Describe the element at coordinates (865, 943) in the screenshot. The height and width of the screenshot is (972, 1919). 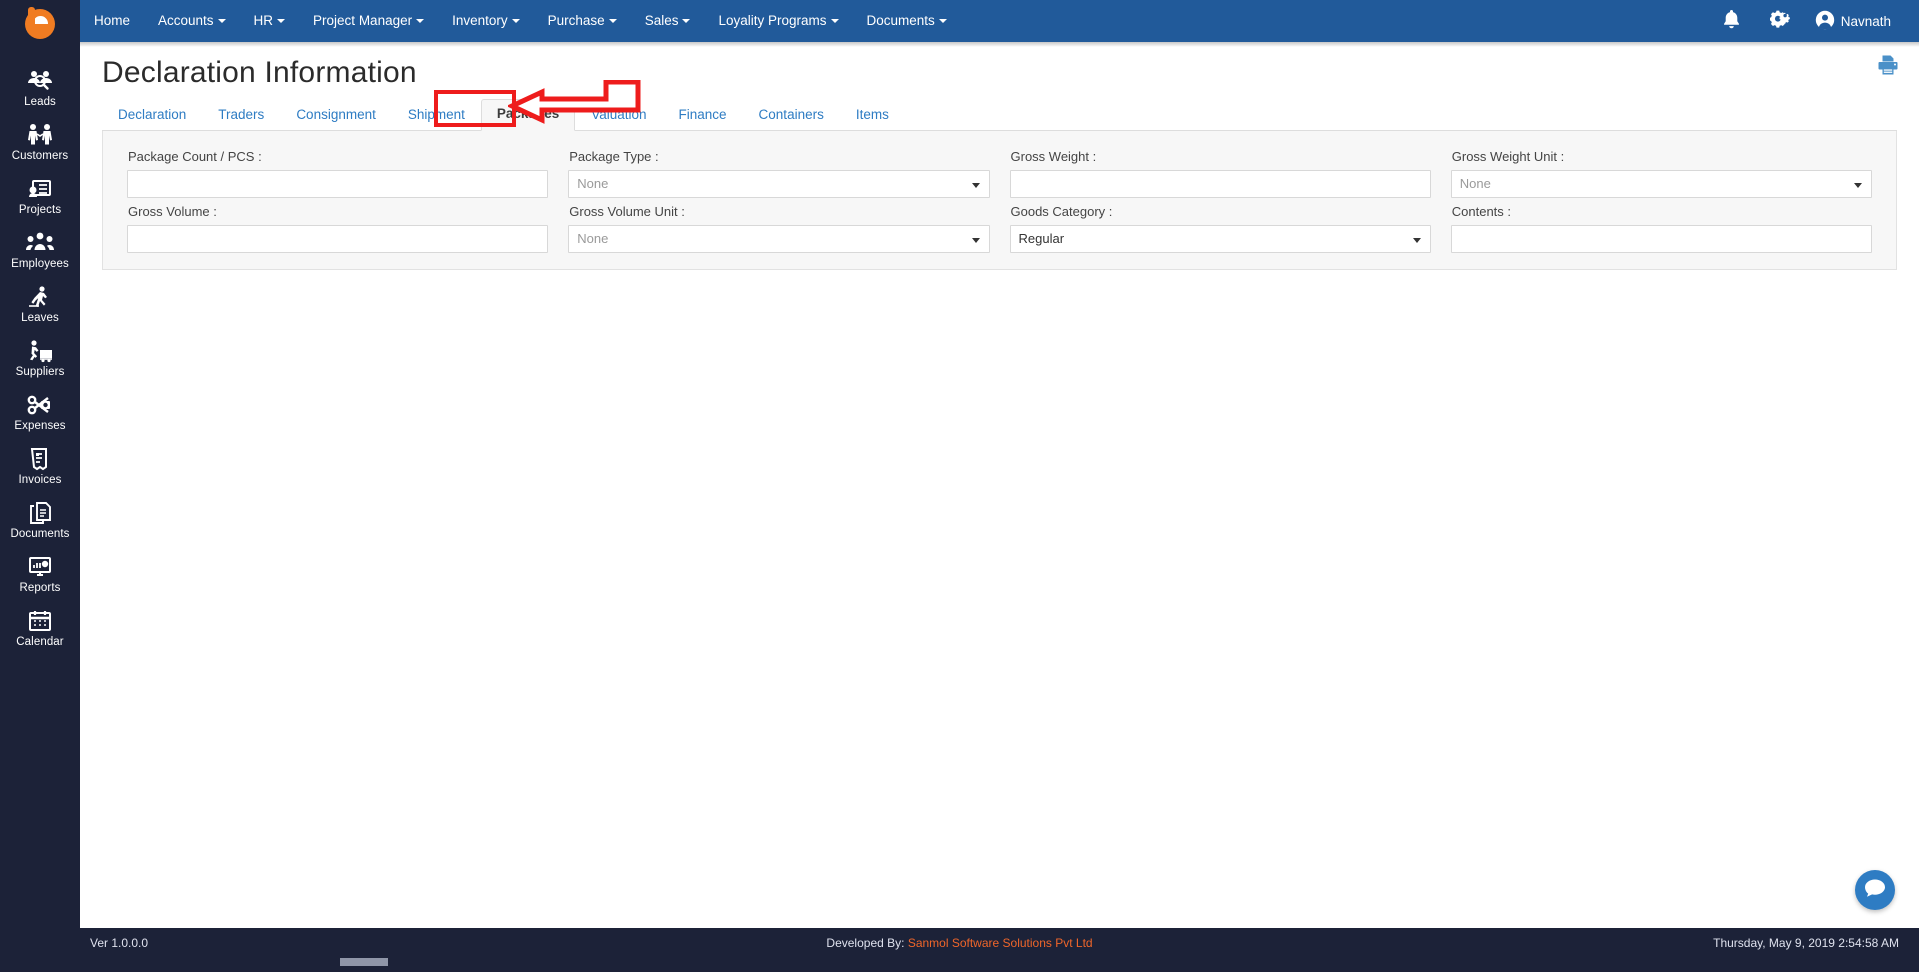
I see `developed-by-label: Developed By:` at that location.